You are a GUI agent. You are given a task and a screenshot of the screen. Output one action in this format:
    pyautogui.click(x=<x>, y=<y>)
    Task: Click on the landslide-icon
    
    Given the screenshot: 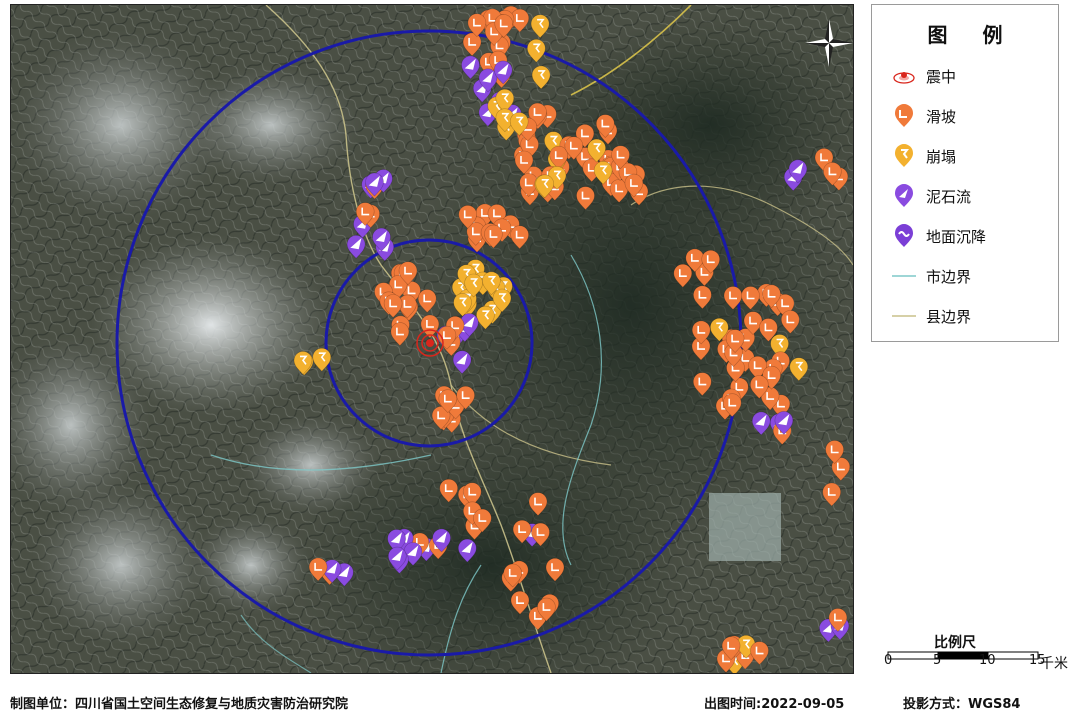 What is the action you would take?
    pyautogui.click(x=904, y=115)
    